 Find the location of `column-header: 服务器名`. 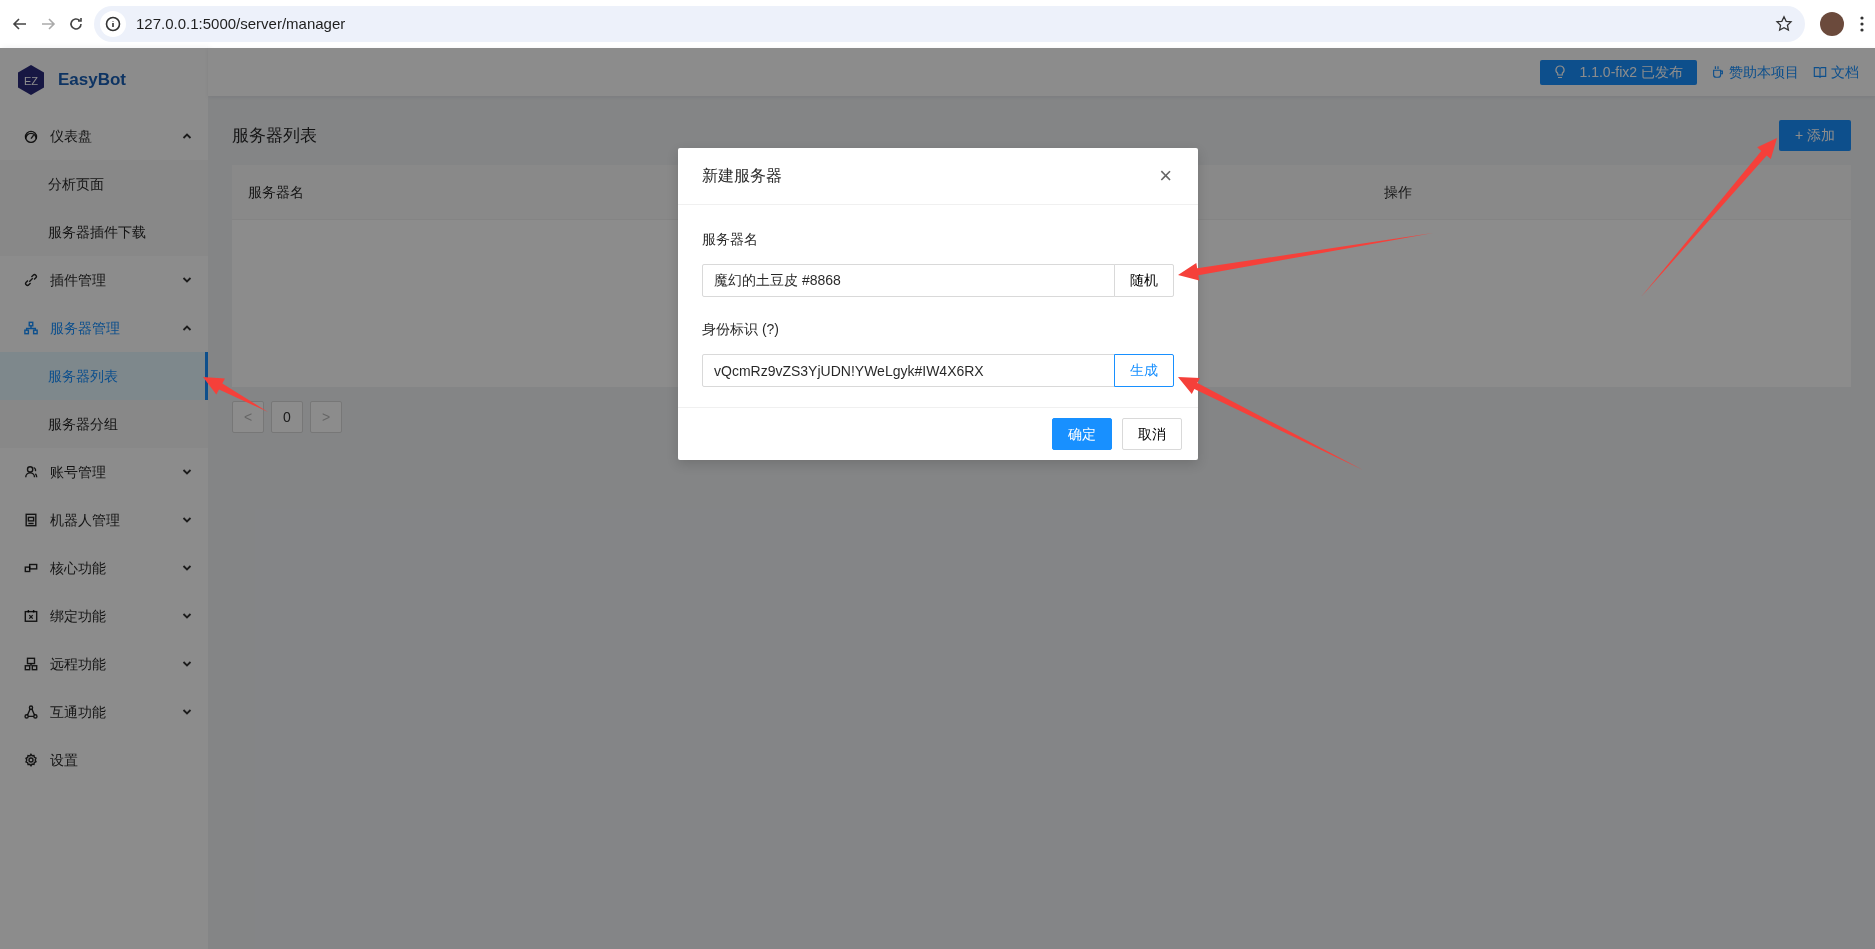

column-header: 服务器名 is located at coordinates (276, 192).